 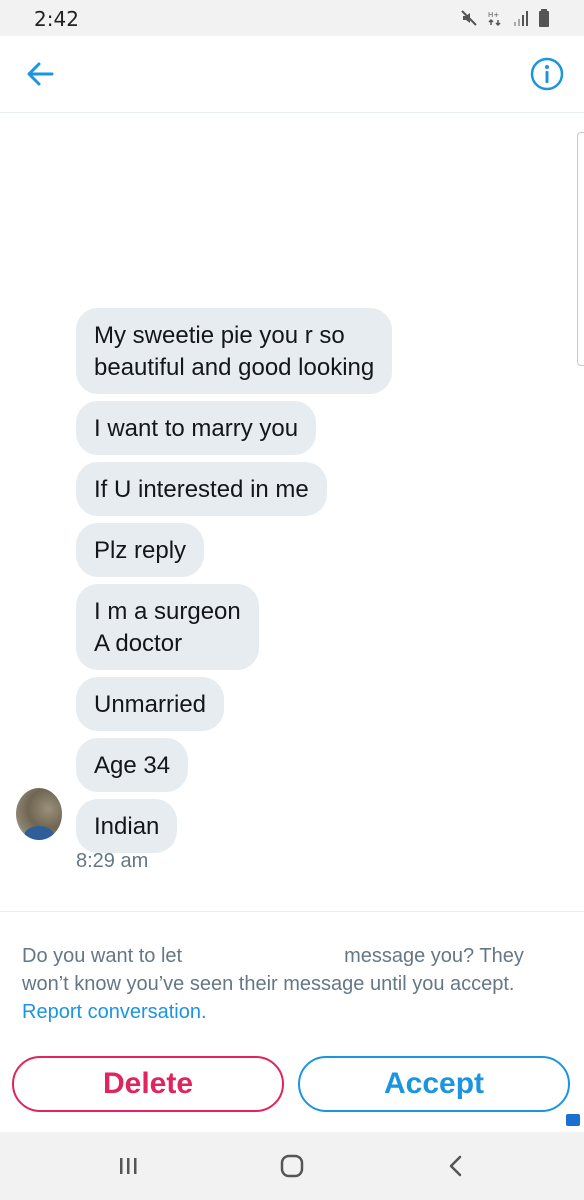 I want to click on back-button, so click(x=40, y=74).